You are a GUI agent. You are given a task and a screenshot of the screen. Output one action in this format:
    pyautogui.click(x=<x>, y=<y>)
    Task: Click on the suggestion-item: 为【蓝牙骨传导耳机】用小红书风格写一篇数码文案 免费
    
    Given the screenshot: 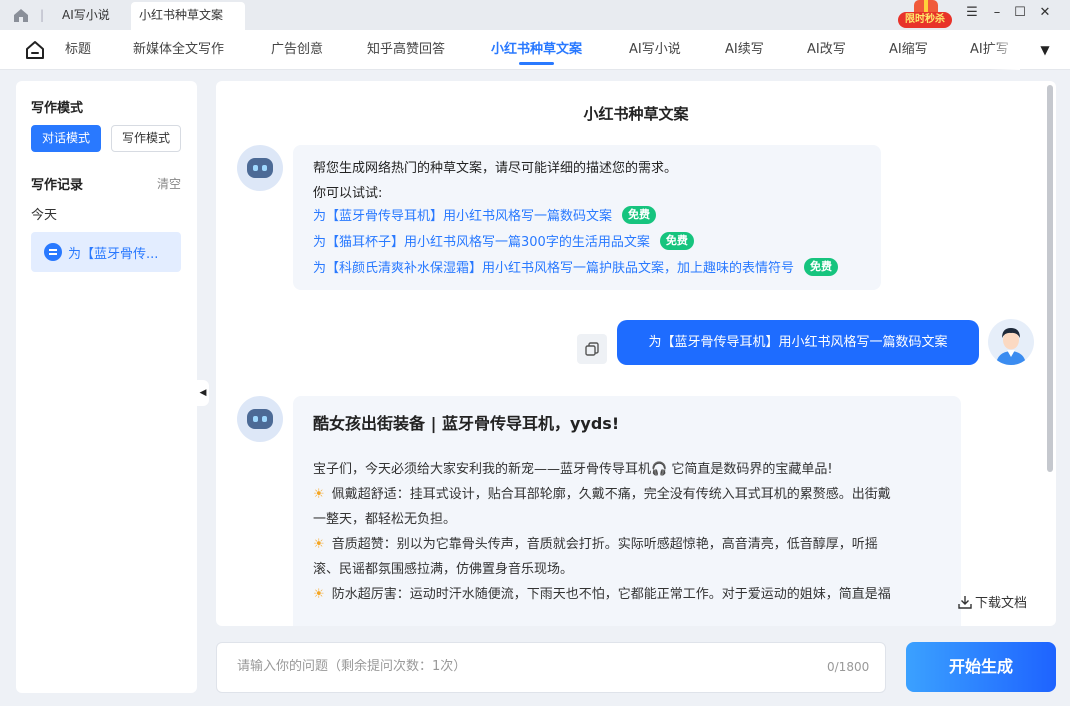 What is the action you would take?
    pyautogui.click(x=485, y=214)
    